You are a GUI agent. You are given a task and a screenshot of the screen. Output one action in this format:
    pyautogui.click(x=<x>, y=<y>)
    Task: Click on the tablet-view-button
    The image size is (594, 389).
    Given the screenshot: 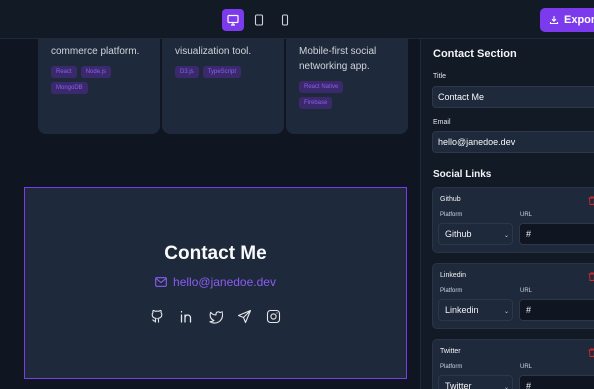 What is the action you would take?
    pyautogui.click(x=259, y=20)
    